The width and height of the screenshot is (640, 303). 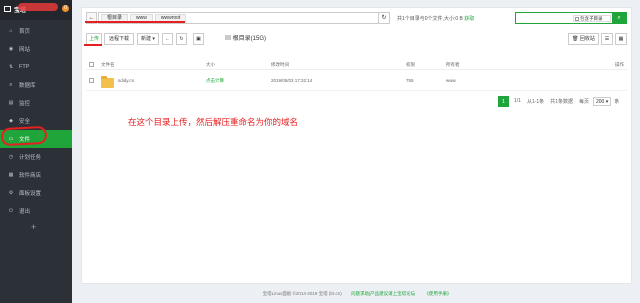 What do you see at coordinates (135, 22) in the screenshot?
I see `annotation-underline-path` at bounding box center [135, 22].